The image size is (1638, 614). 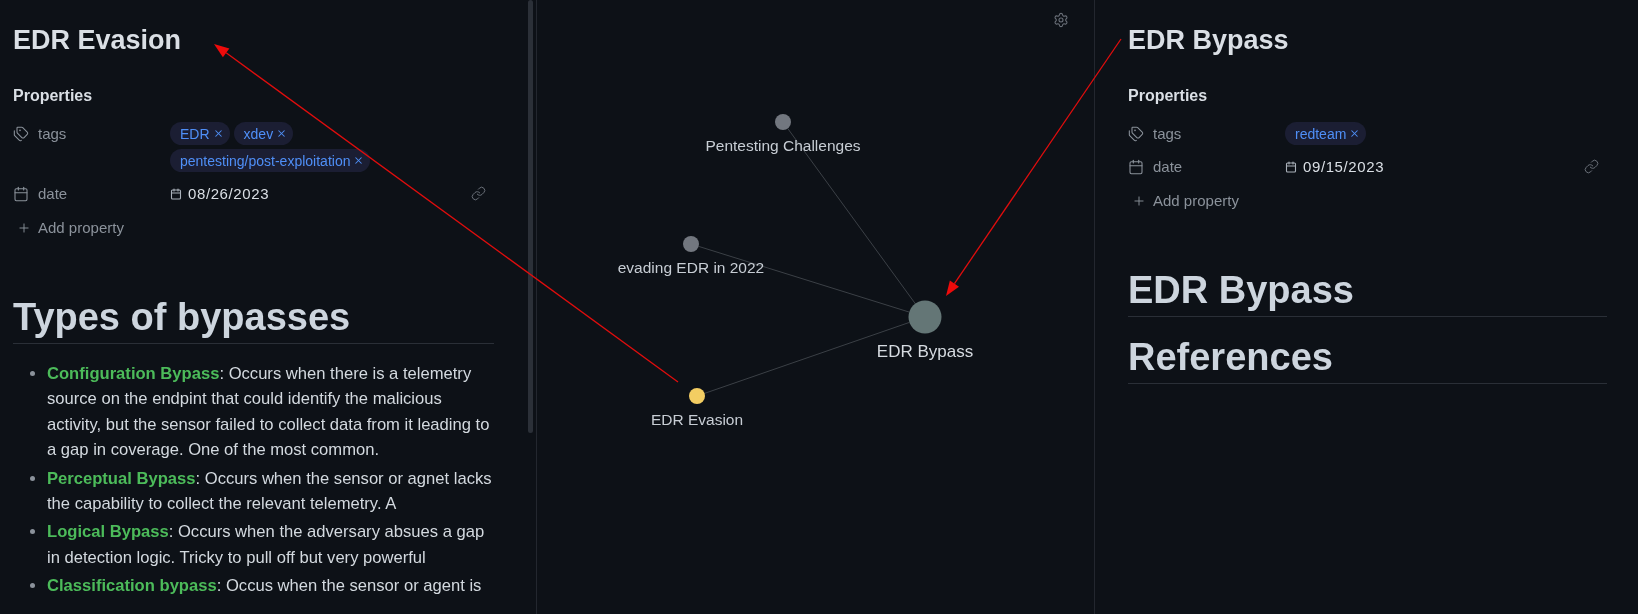 I want to click on note-title: EDR Bypass, so click(x=1209, y=40).